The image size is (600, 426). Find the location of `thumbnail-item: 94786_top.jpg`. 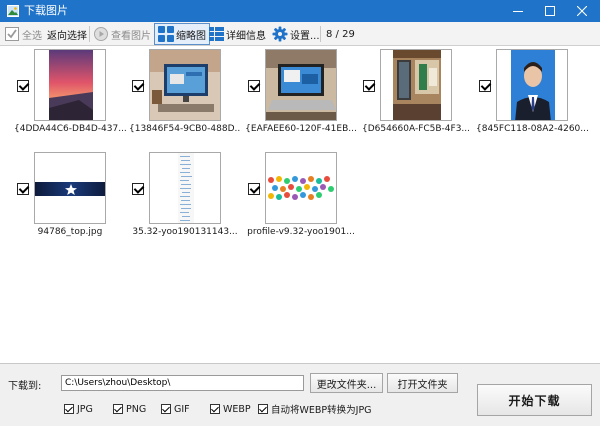

thumbnail-item: 94786_top.jpg is located at coordinates (70, 197).